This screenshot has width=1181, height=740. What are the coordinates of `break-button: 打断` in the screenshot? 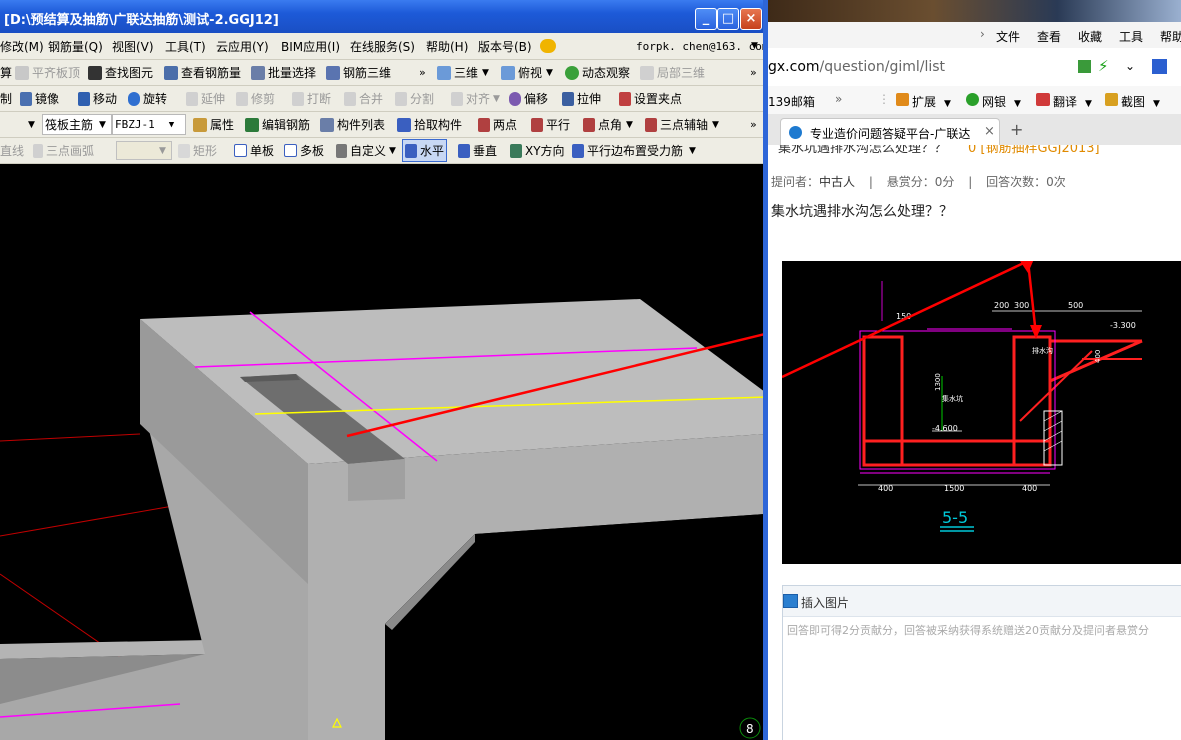 It's located at (311, 98).